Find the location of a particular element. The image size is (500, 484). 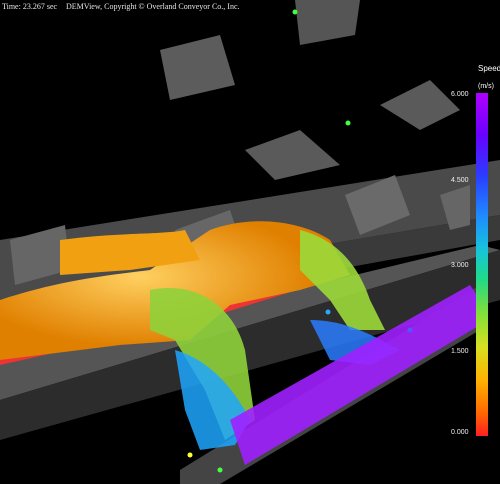

simulation-time: Time: 23.267 sec is located at coordinates (30, 6).